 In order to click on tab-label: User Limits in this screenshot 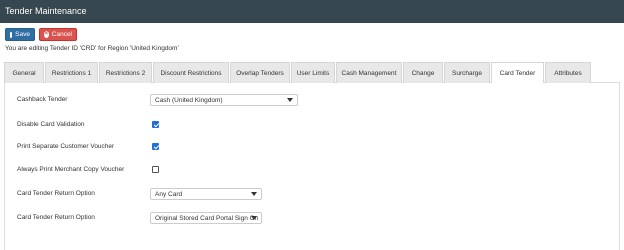, I will do `click(313, 73)`.